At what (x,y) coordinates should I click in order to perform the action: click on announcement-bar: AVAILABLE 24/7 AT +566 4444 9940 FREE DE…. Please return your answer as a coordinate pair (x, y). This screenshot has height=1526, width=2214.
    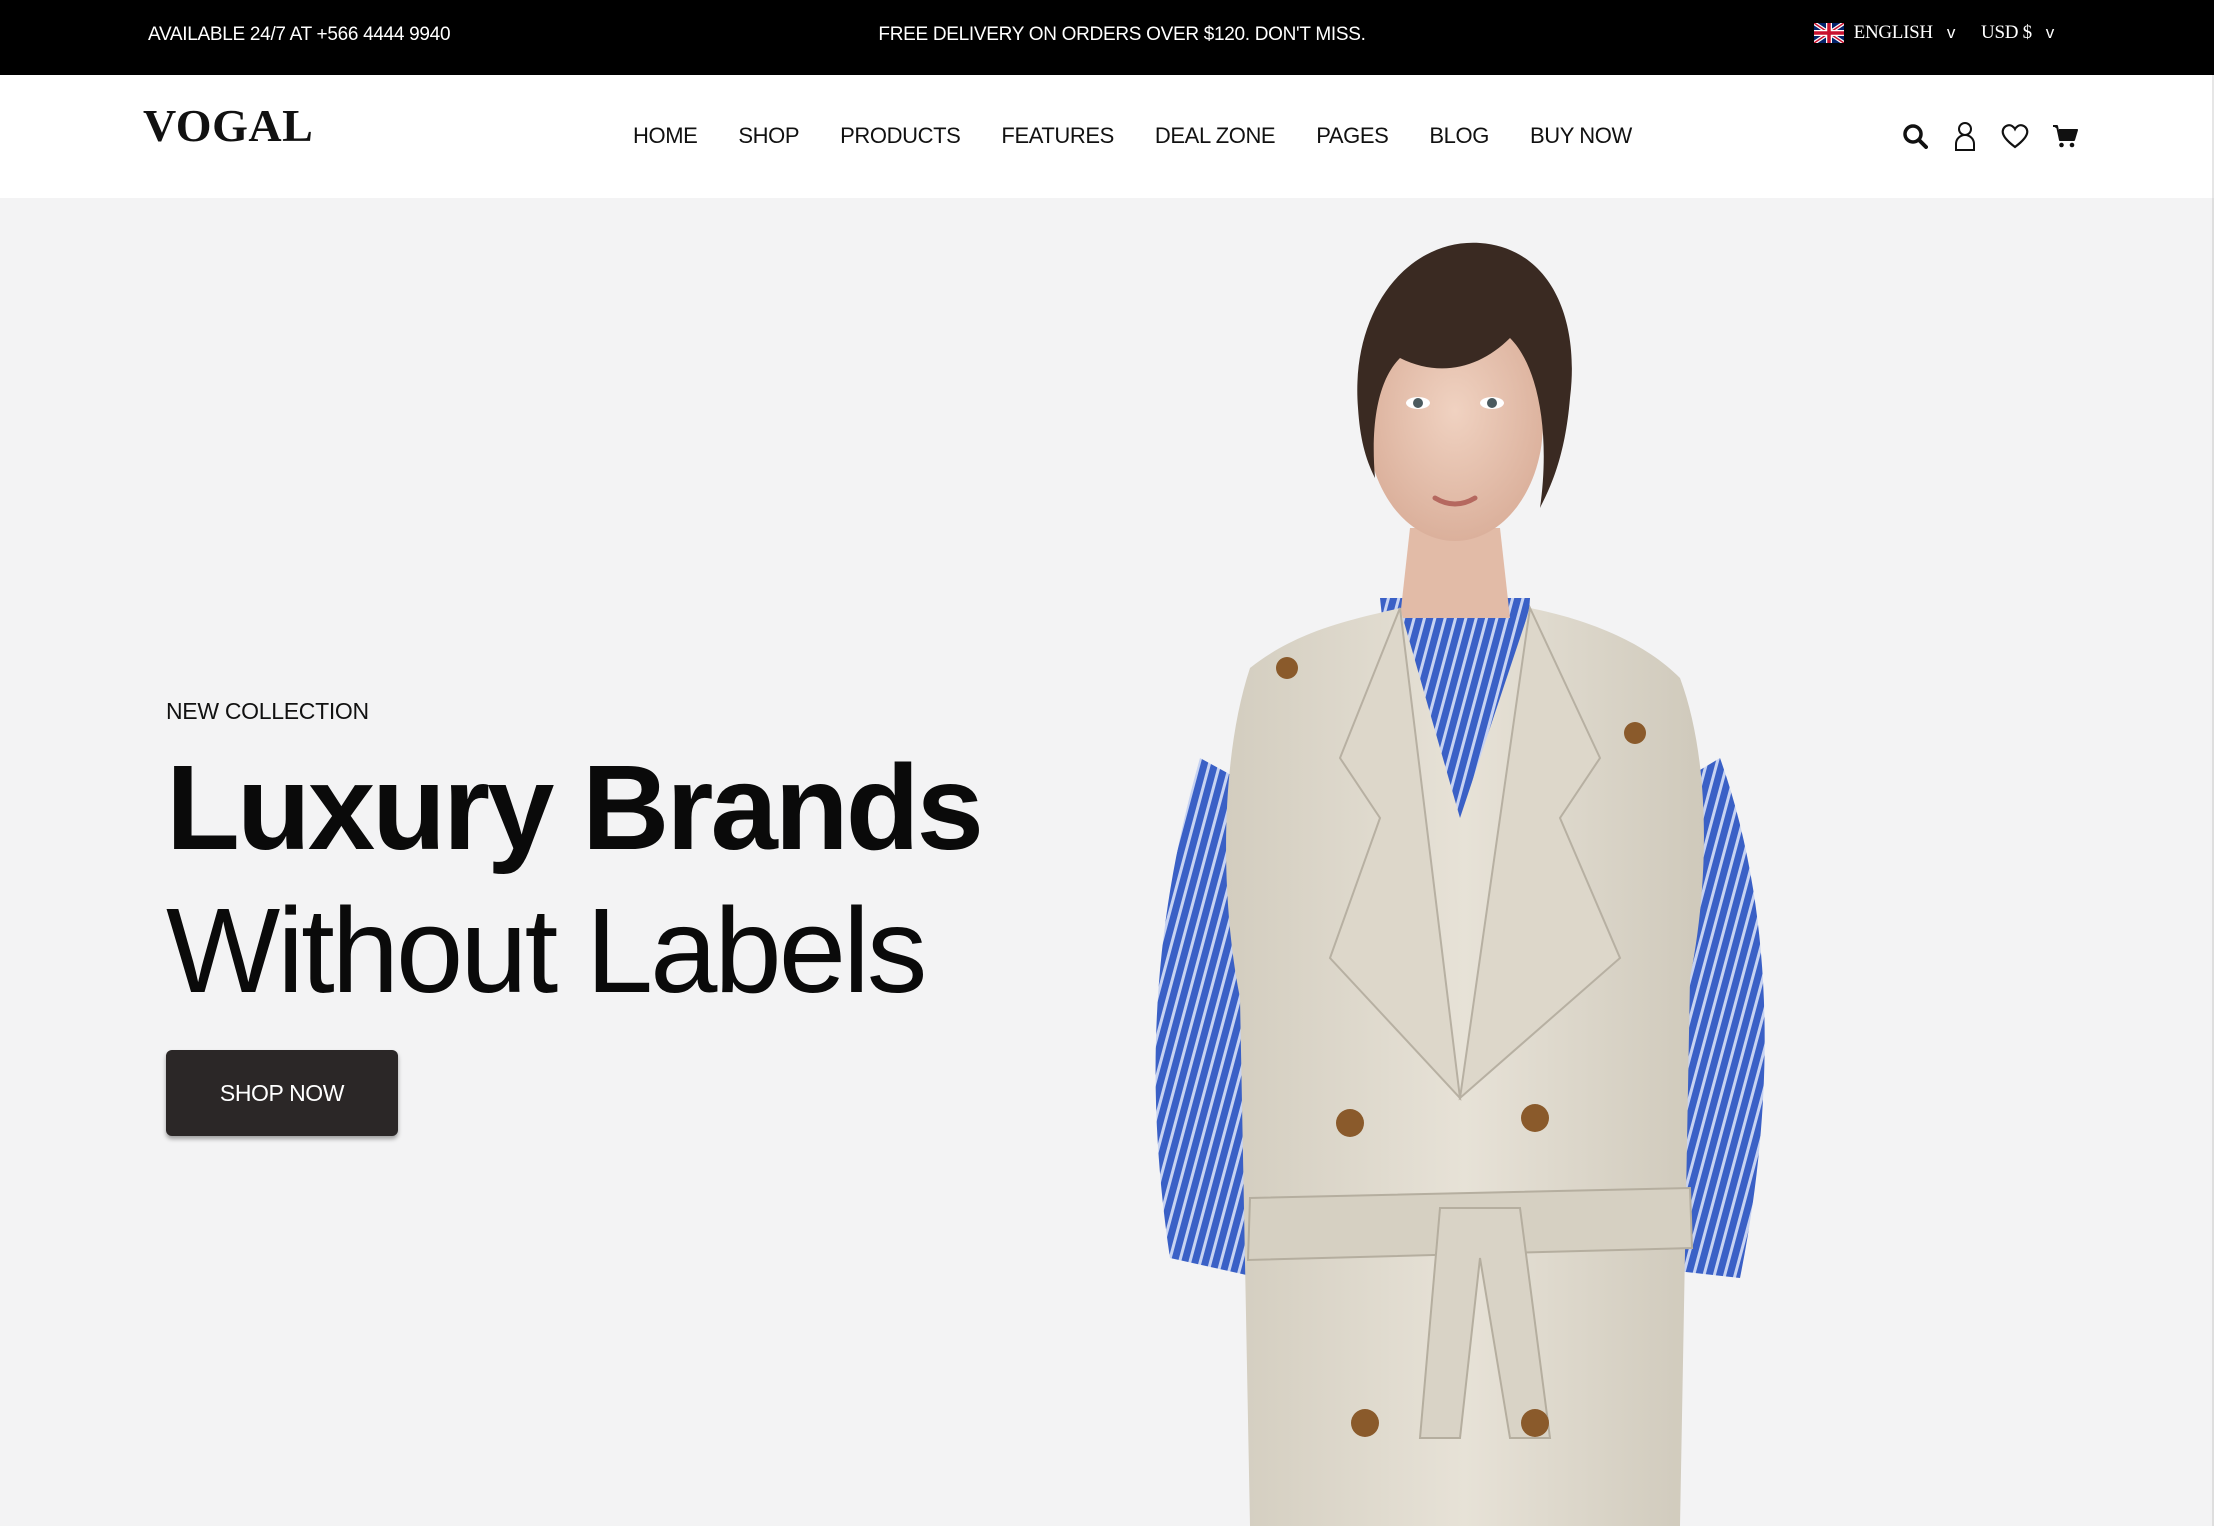
    Looking at the image, I should click on (1107, 37).